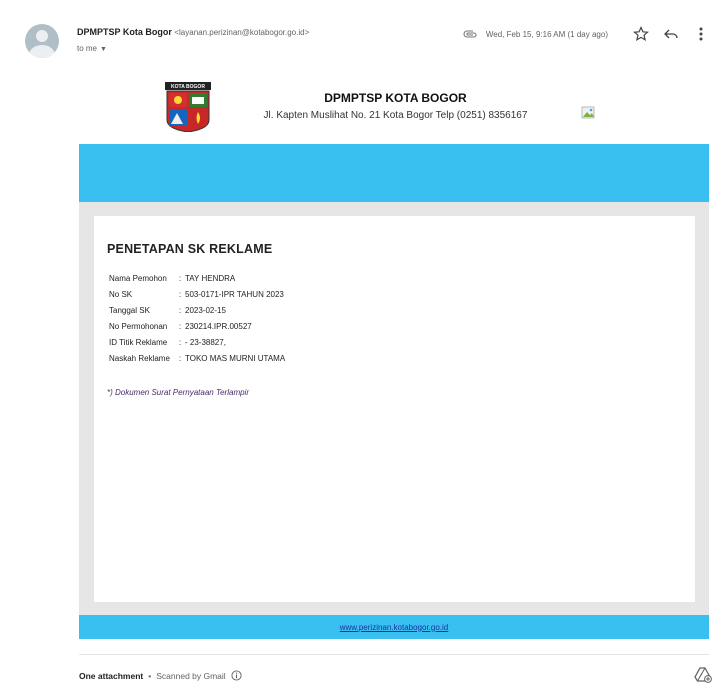  Describe the element at coordinates (205, 310) in the screenshot. I see `field-value: 2023-02-15` at that location.